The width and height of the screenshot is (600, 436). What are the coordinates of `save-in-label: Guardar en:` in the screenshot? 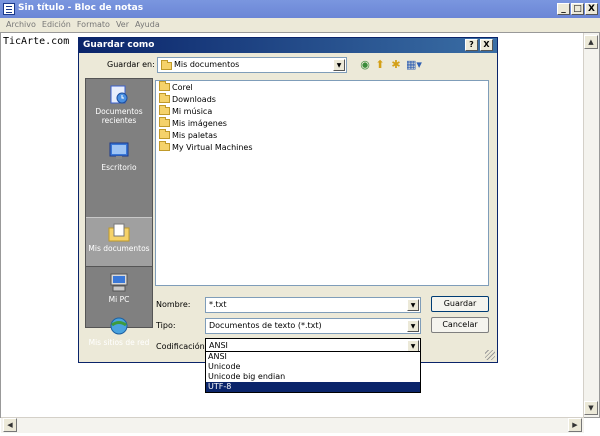 It's located at (131, 64).